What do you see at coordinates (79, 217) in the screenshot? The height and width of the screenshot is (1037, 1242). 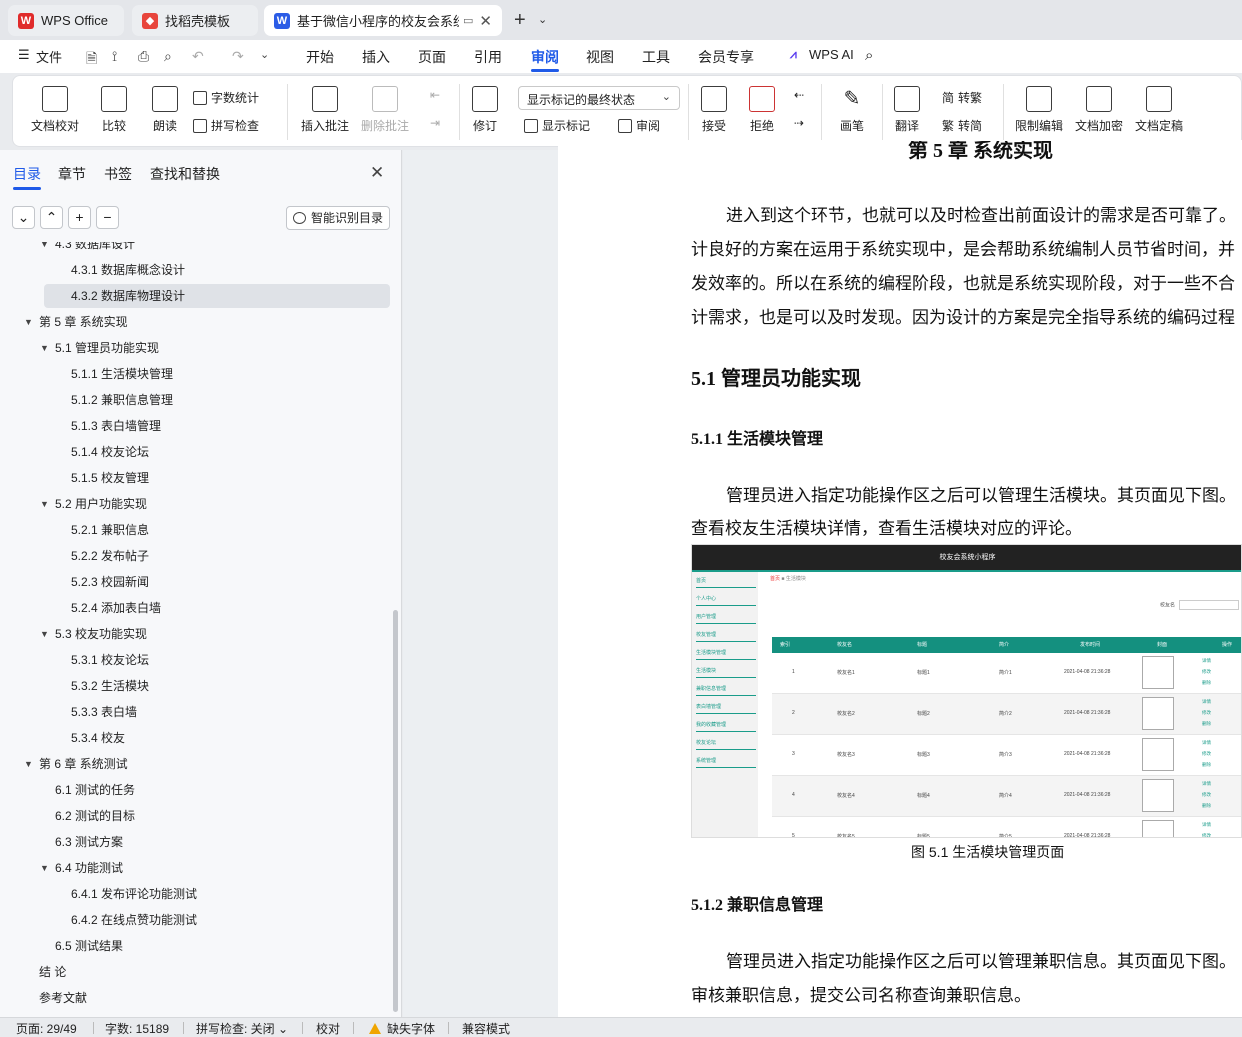 I see `add-heading-button: +` at bounding box center [79, 217].